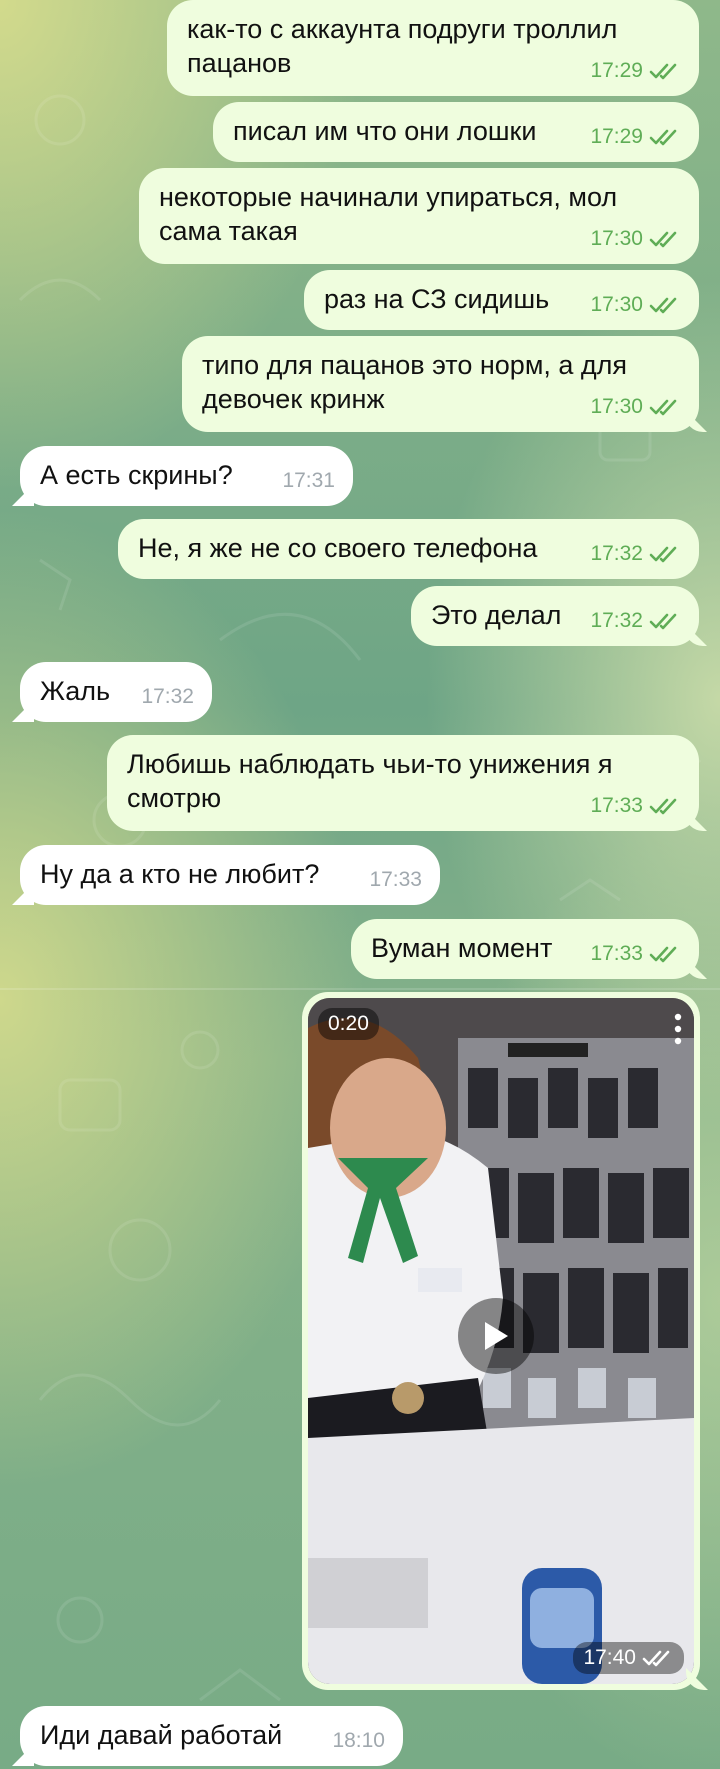 The height and width of the screenshot is (1769, 720). I want to click on message-bubble-incoming: Иди давай работай 18:10, so click(211, 1736).